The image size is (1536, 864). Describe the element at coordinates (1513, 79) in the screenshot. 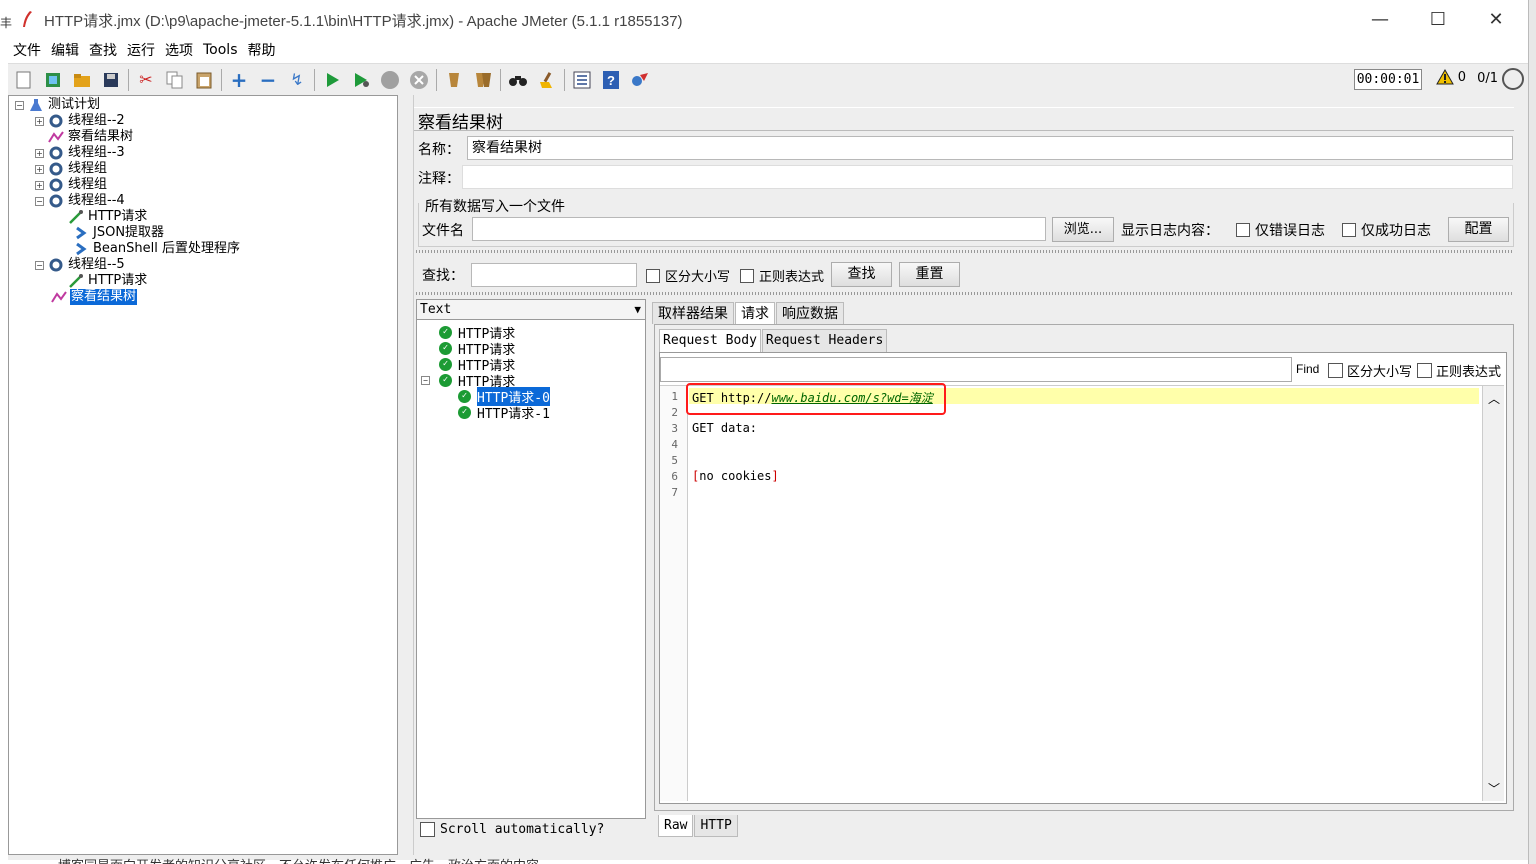

I see `remote-status-icon` at that location.